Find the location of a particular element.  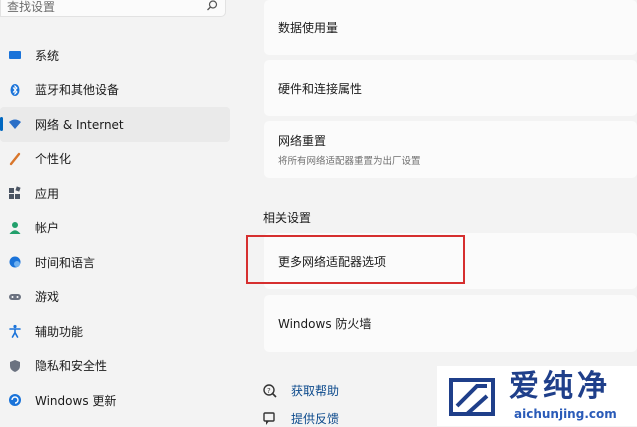

search-icon is located at coordinates (212, 6).